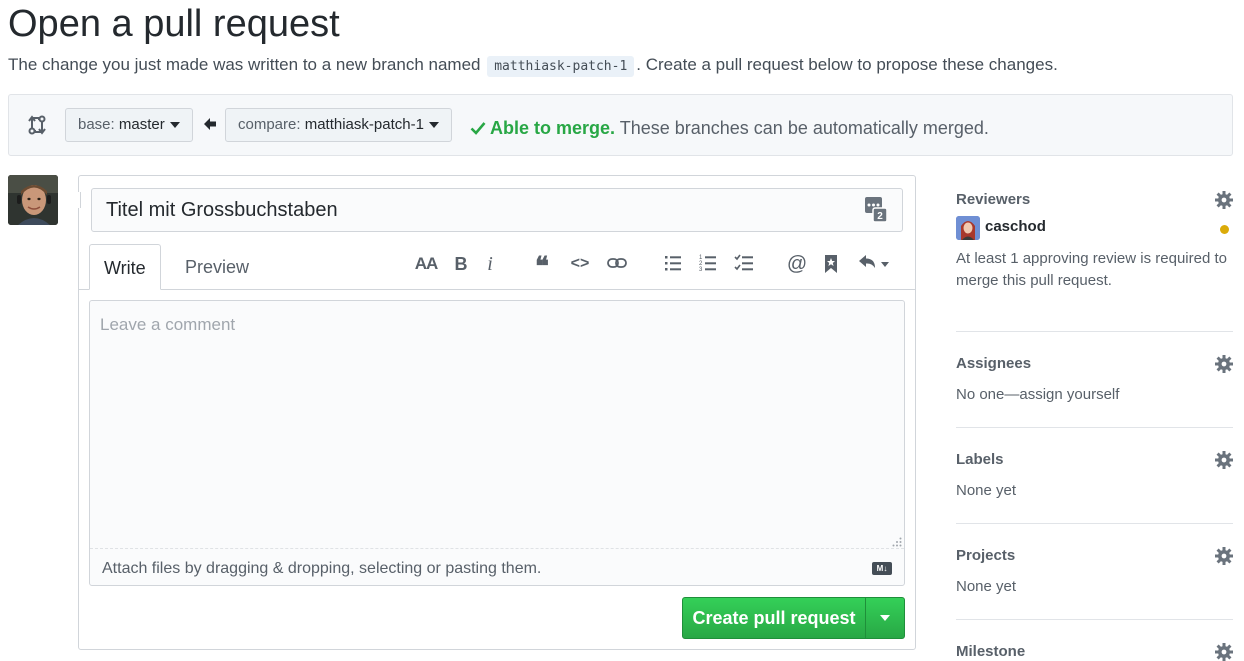  I want to click on create-options-dropdown, so click(884, 618).